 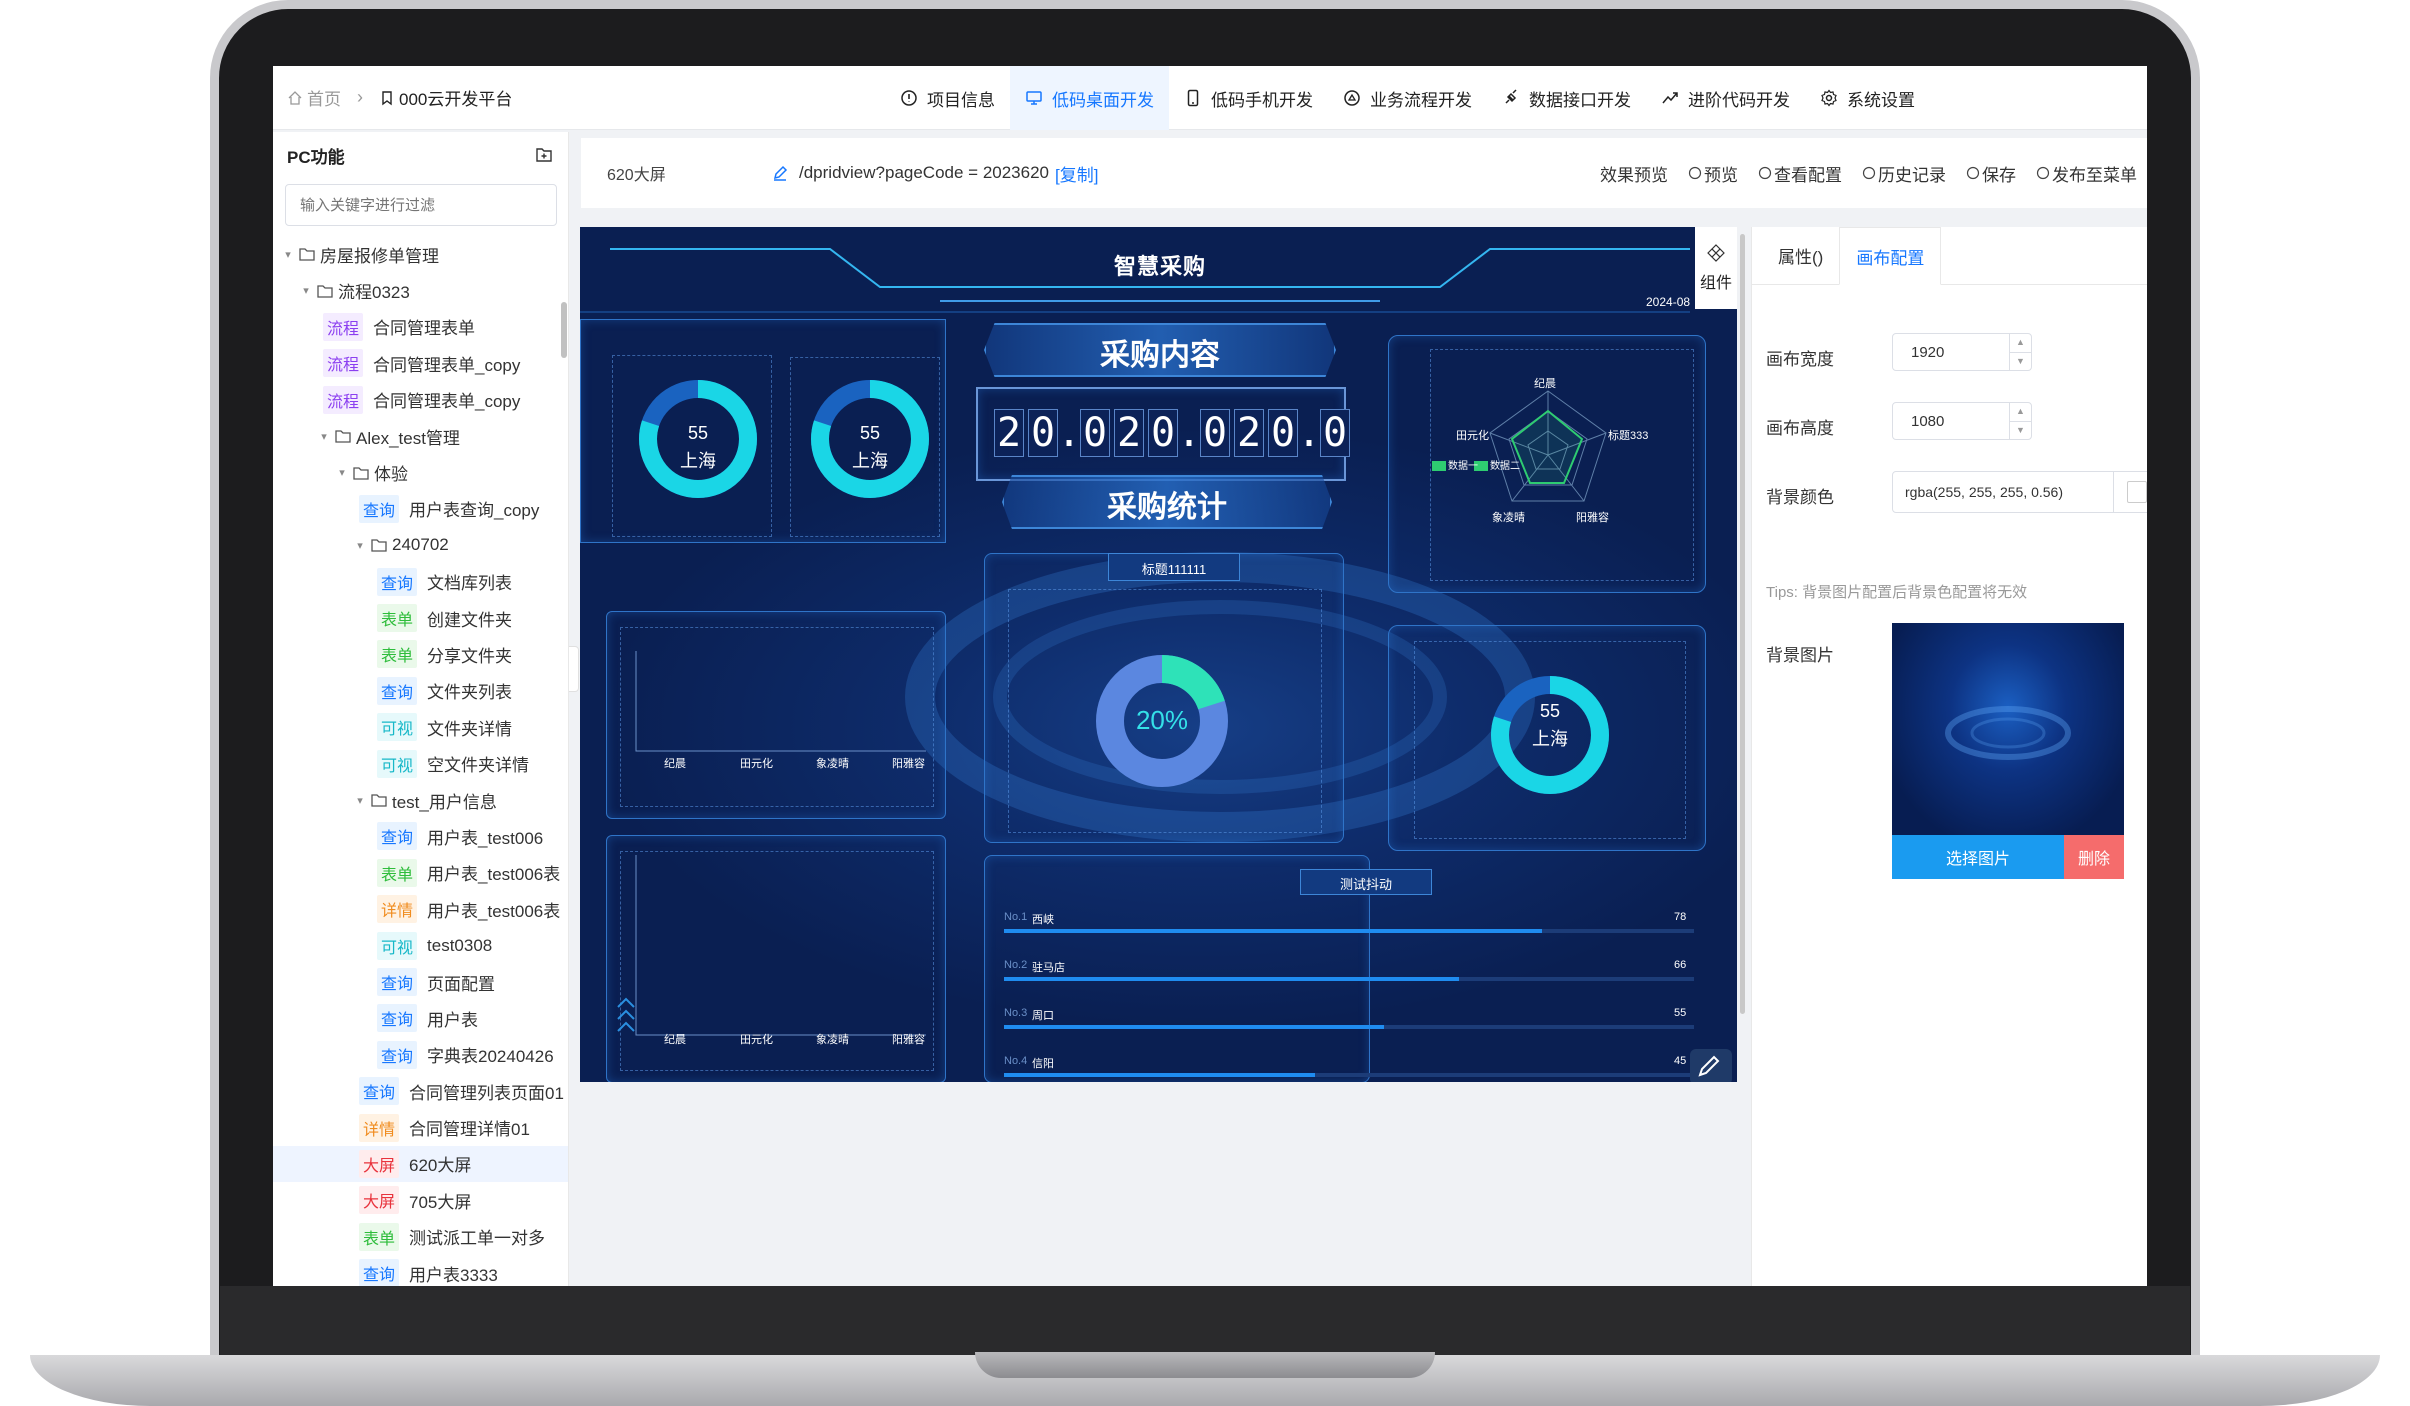 I want to click on sidebar-scrollbar, so click(x=564, y=330).